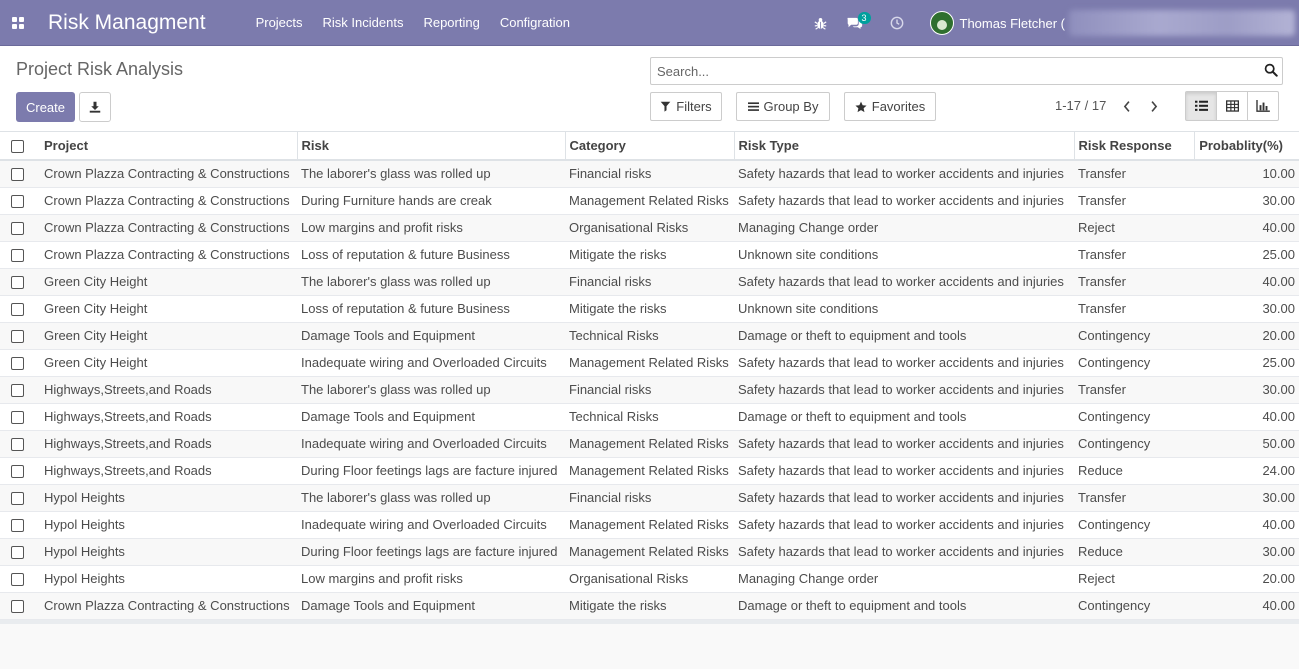 The width and height of the screenshot is (1299, 669). I want to click on menu-item-reporting: Reporting, so click(451, 23).